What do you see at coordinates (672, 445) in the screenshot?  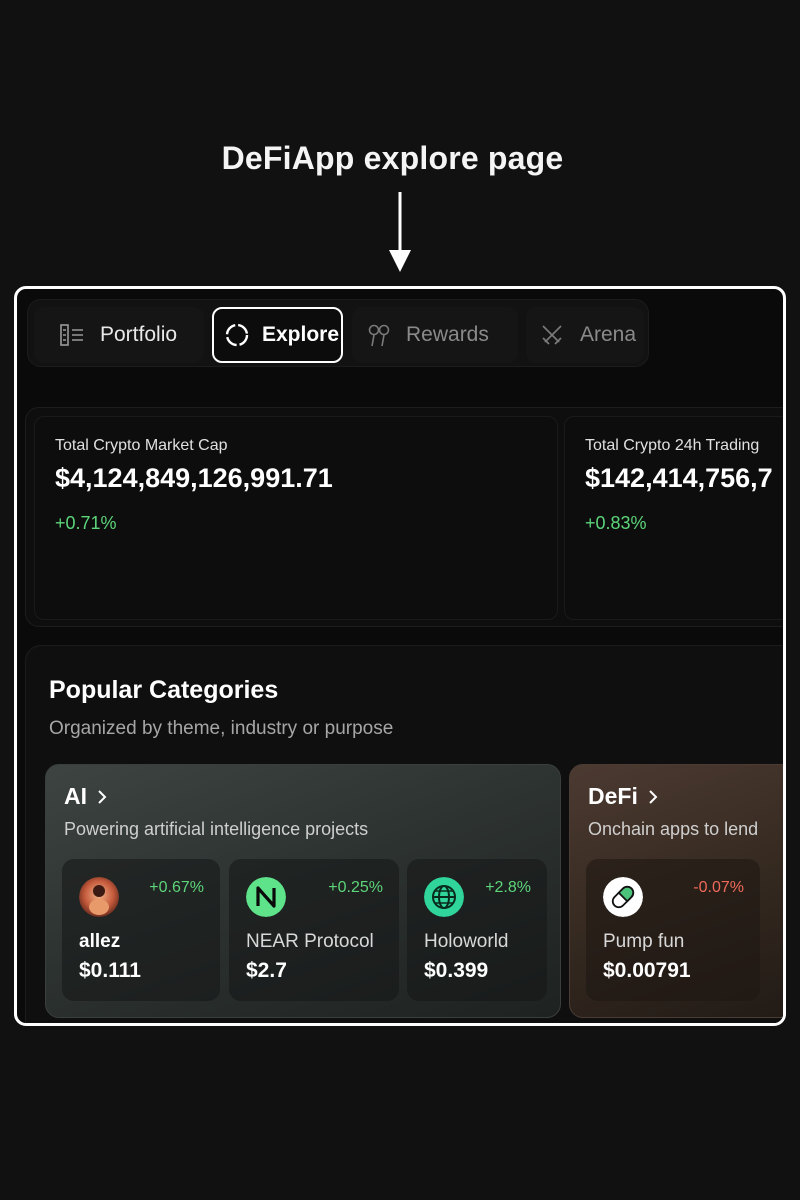 I see `stat-label: Total Crypto 24h Trading` at bounding box center [672, 445].